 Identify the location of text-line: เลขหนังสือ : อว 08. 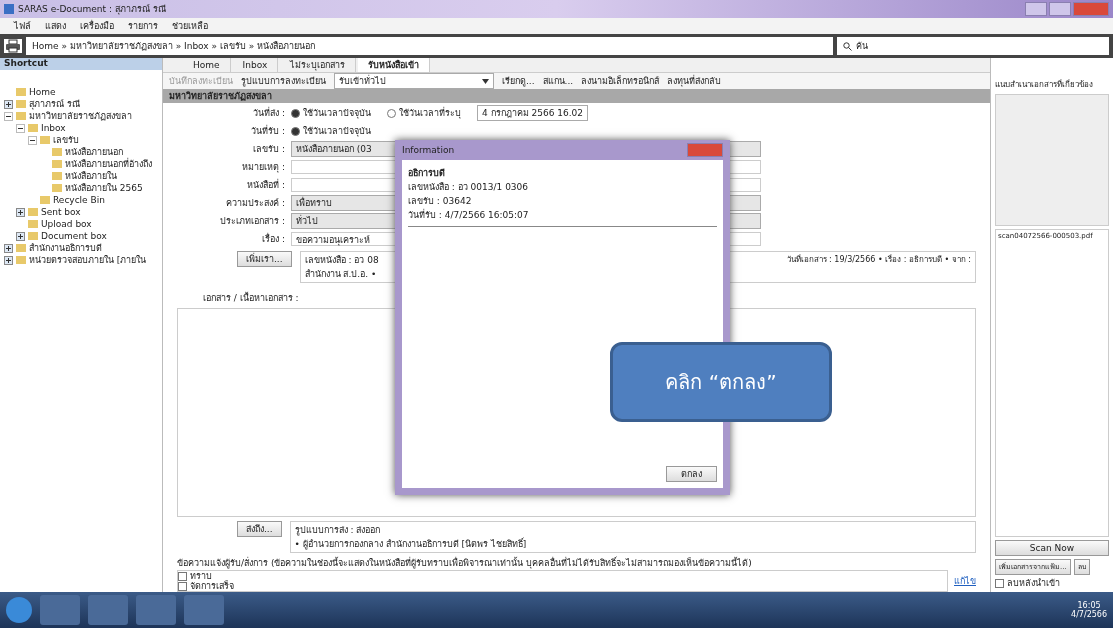
(341, 260).